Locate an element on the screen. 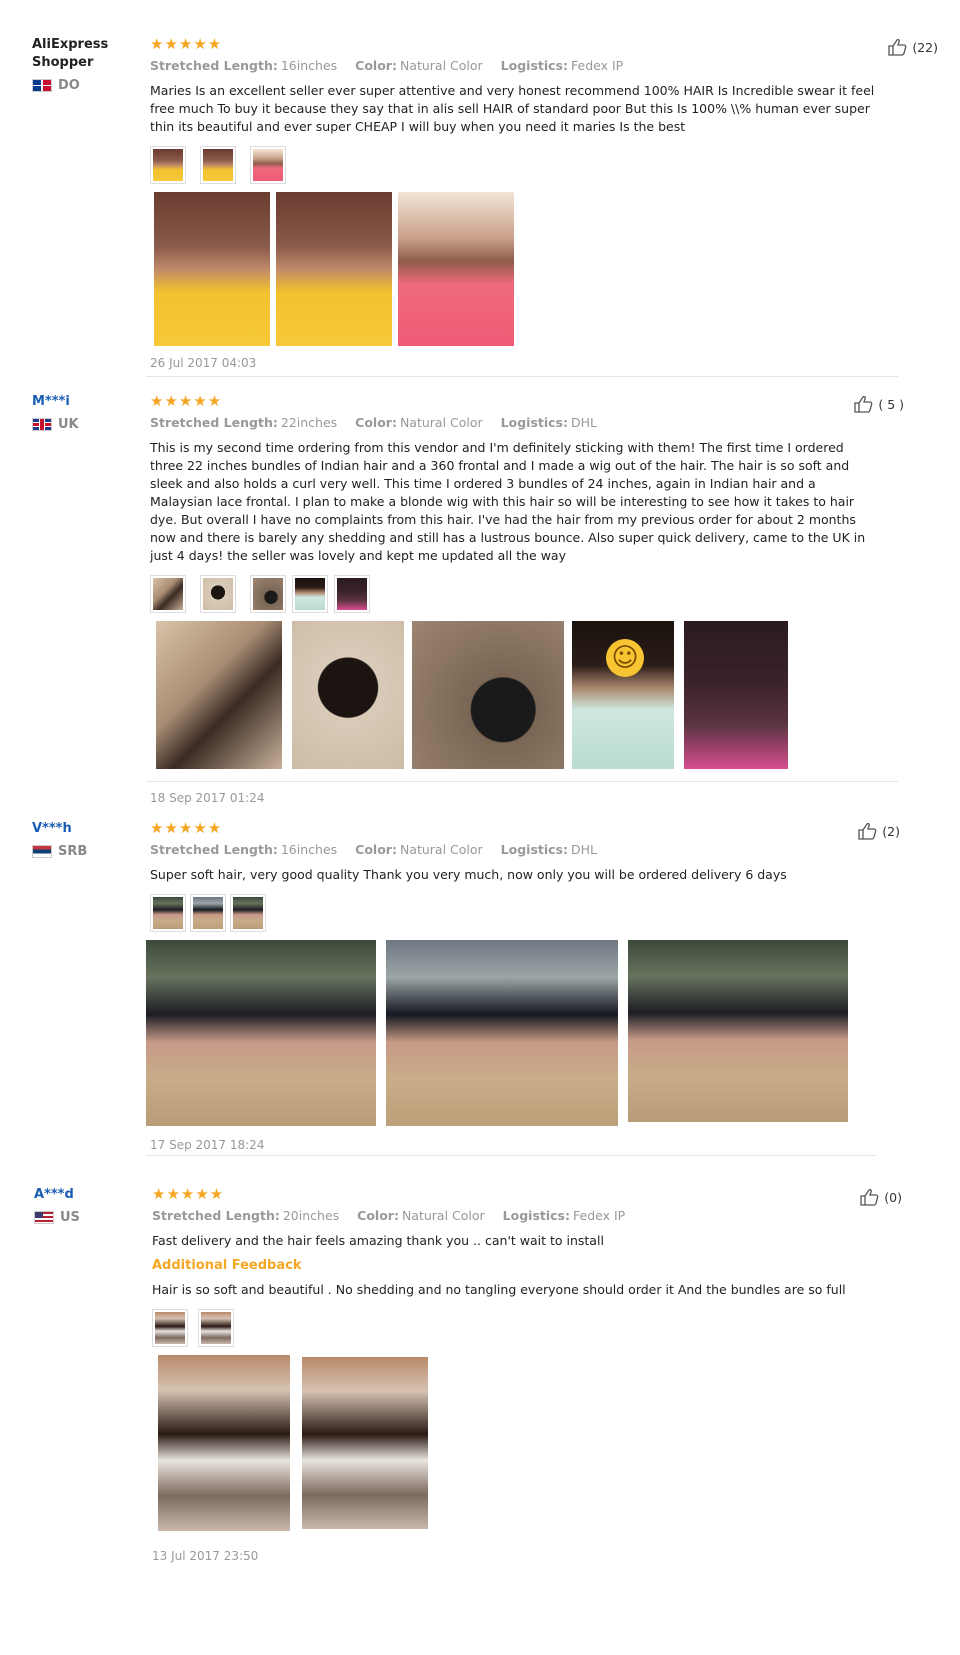 The image size is (960, 1655). reviewer-country: US is located at coordinates (74, 1217).